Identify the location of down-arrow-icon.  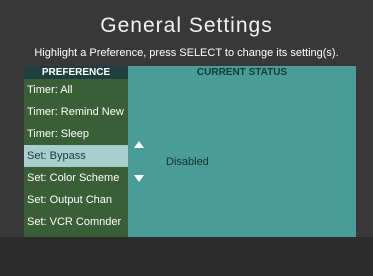
(139, 178).